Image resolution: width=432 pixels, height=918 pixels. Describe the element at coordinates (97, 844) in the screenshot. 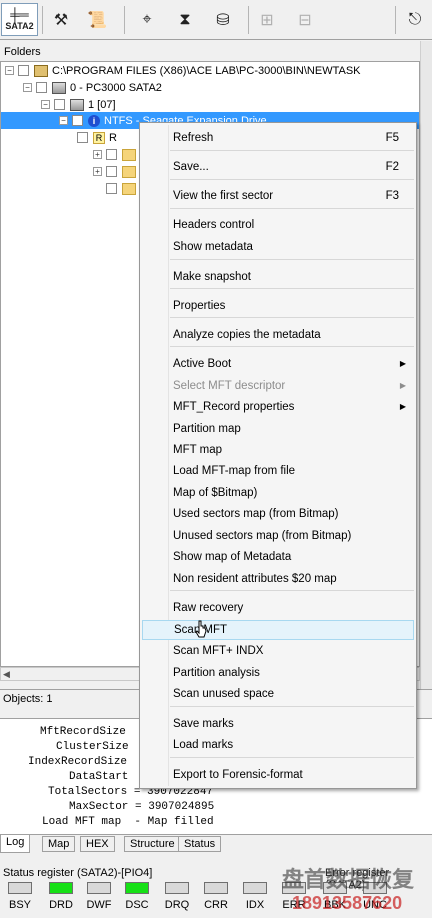

I see `tab-hex: HEX` at that location.